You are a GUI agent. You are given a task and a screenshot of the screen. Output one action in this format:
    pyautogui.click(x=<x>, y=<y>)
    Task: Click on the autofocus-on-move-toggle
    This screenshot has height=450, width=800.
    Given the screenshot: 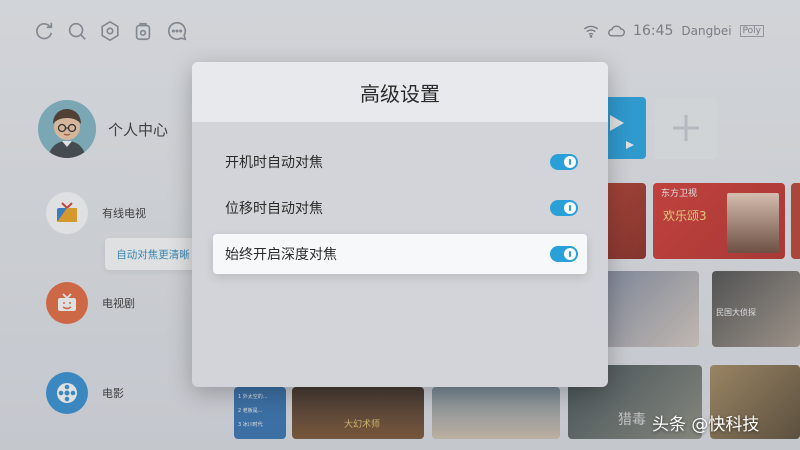 What is the action you would take?
    pyautogui.click(x=564, y=208)
    